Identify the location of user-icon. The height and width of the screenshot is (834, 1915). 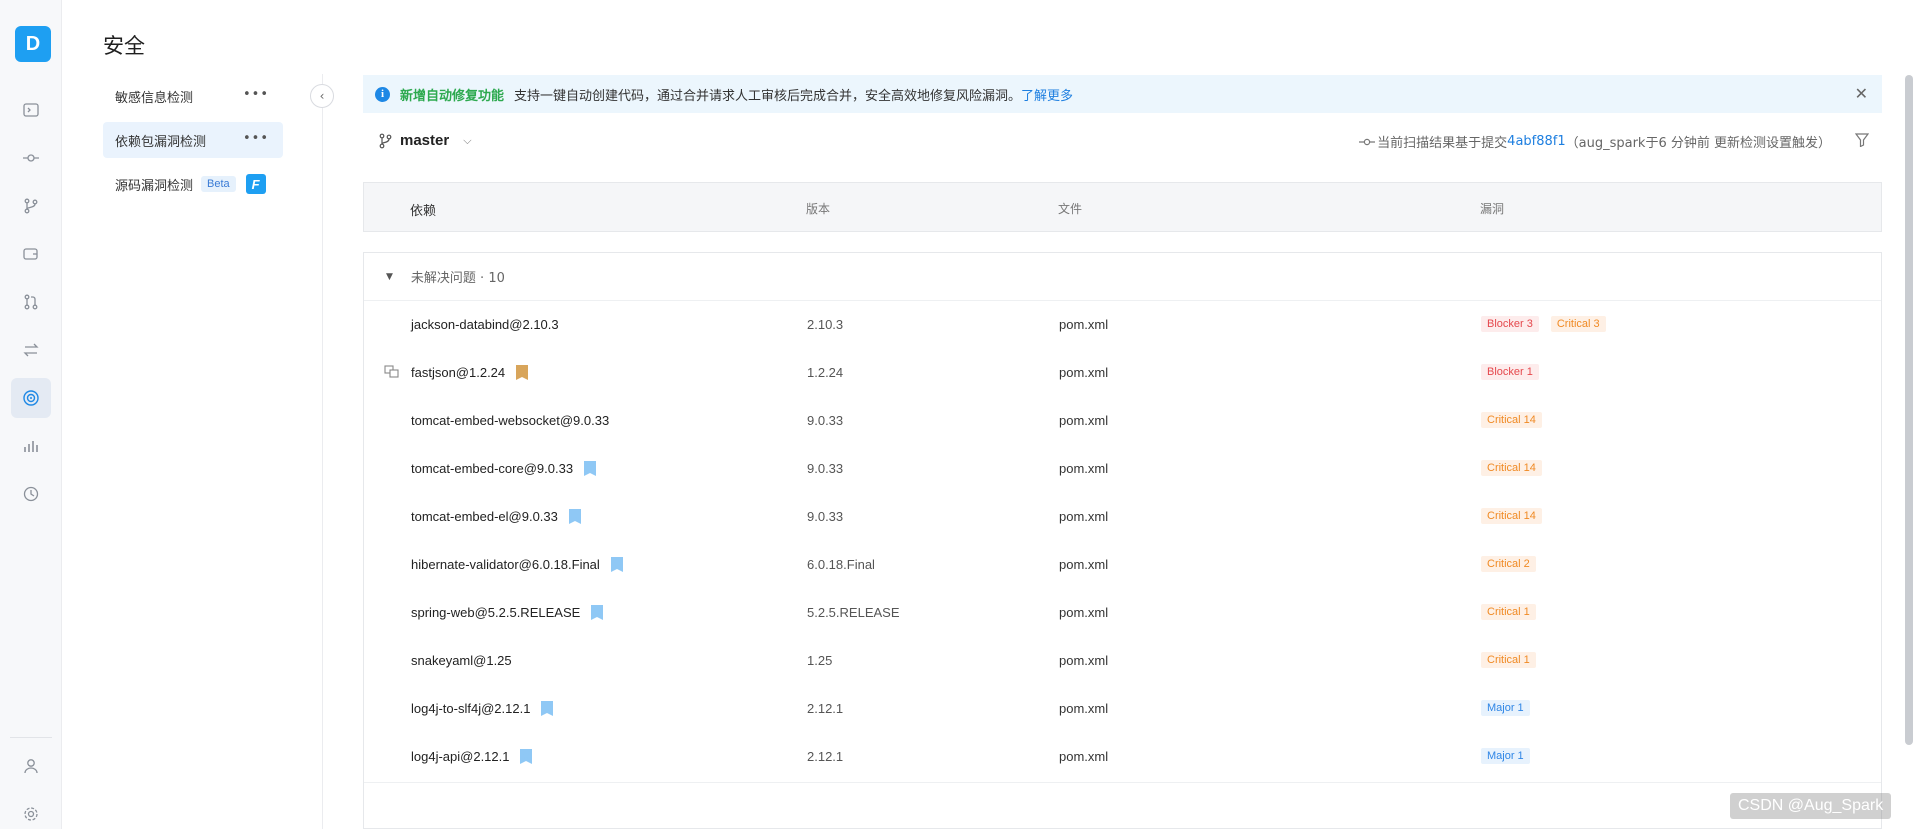
(31, 766).